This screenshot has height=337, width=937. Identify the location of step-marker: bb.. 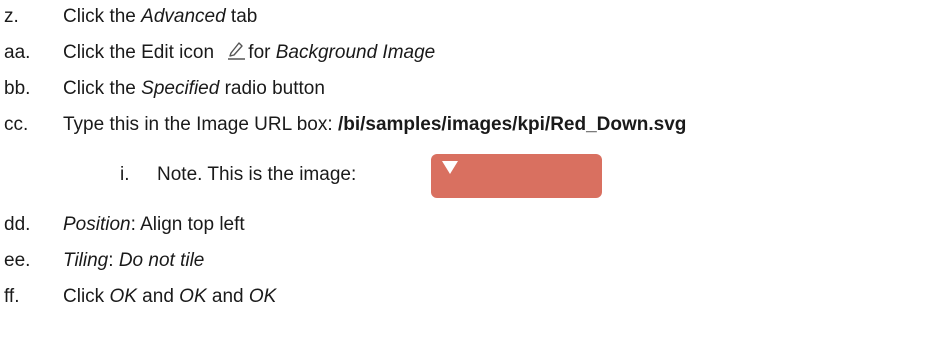
(17, 88).